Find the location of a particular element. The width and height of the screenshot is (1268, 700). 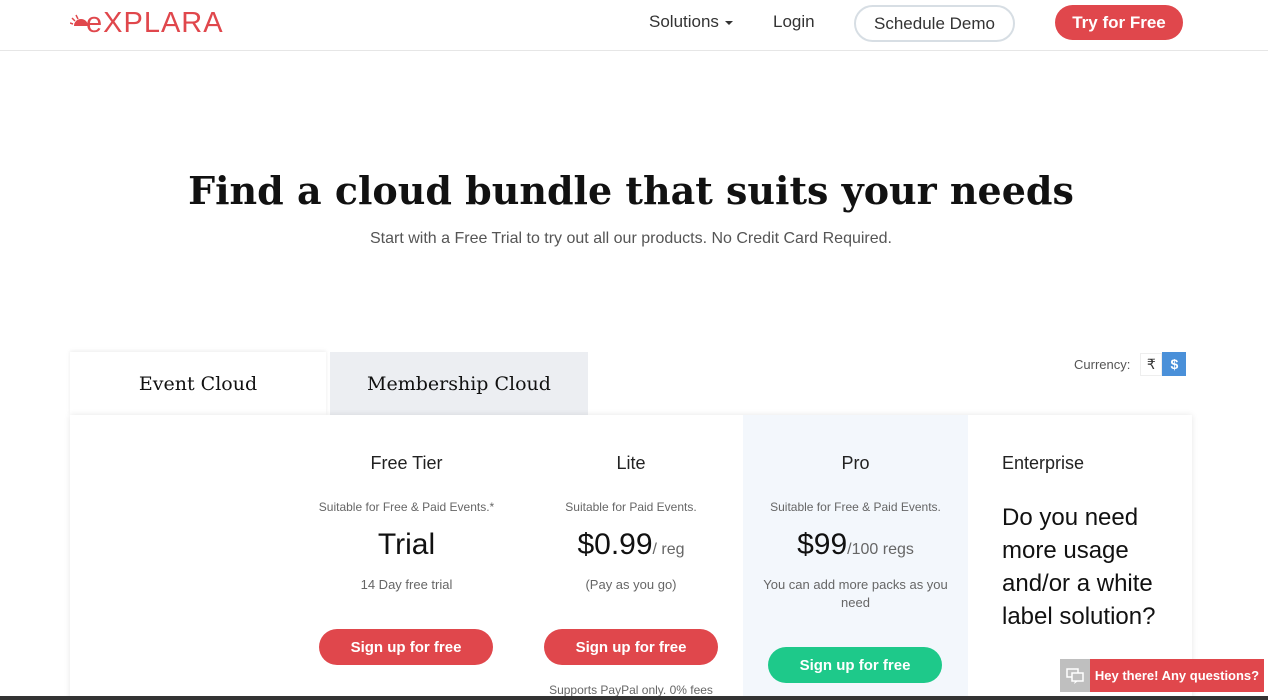

lite-signup-button: Sign up for free is located at coordinates (631, 647).